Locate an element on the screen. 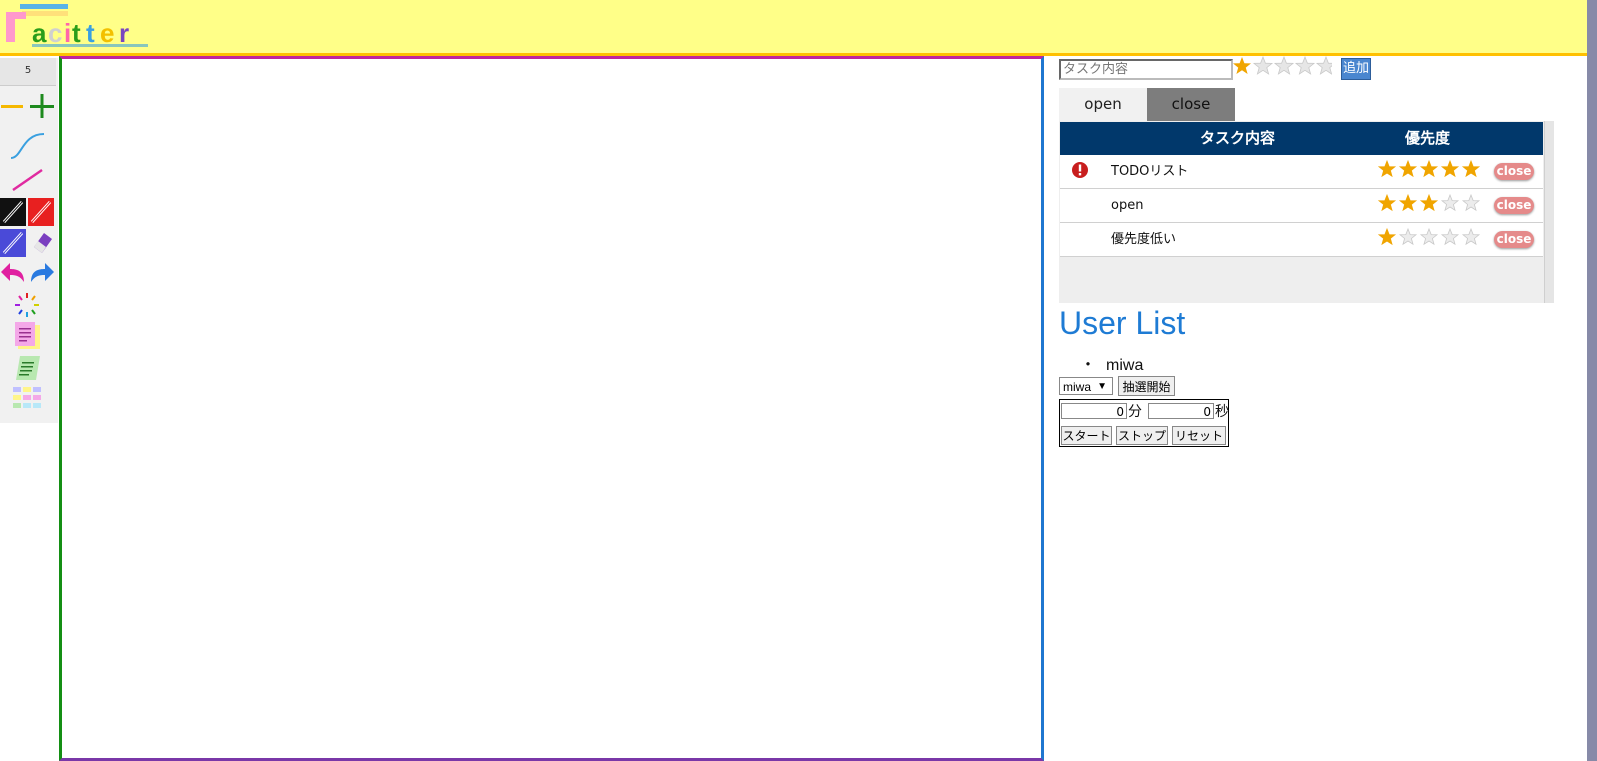 The width and height of the screenshot is (1597, 761). line-width-value: 5 is located at coordinates (28, 72).